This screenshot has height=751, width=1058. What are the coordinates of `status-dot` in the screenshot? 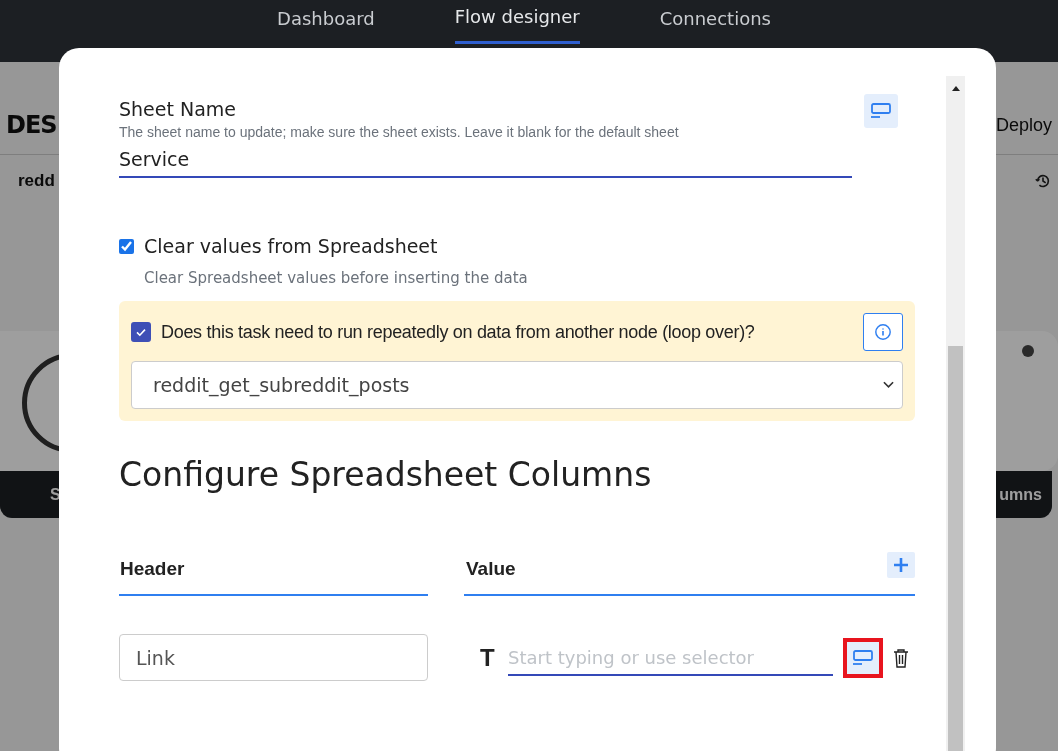 It's located at (1028, 351).